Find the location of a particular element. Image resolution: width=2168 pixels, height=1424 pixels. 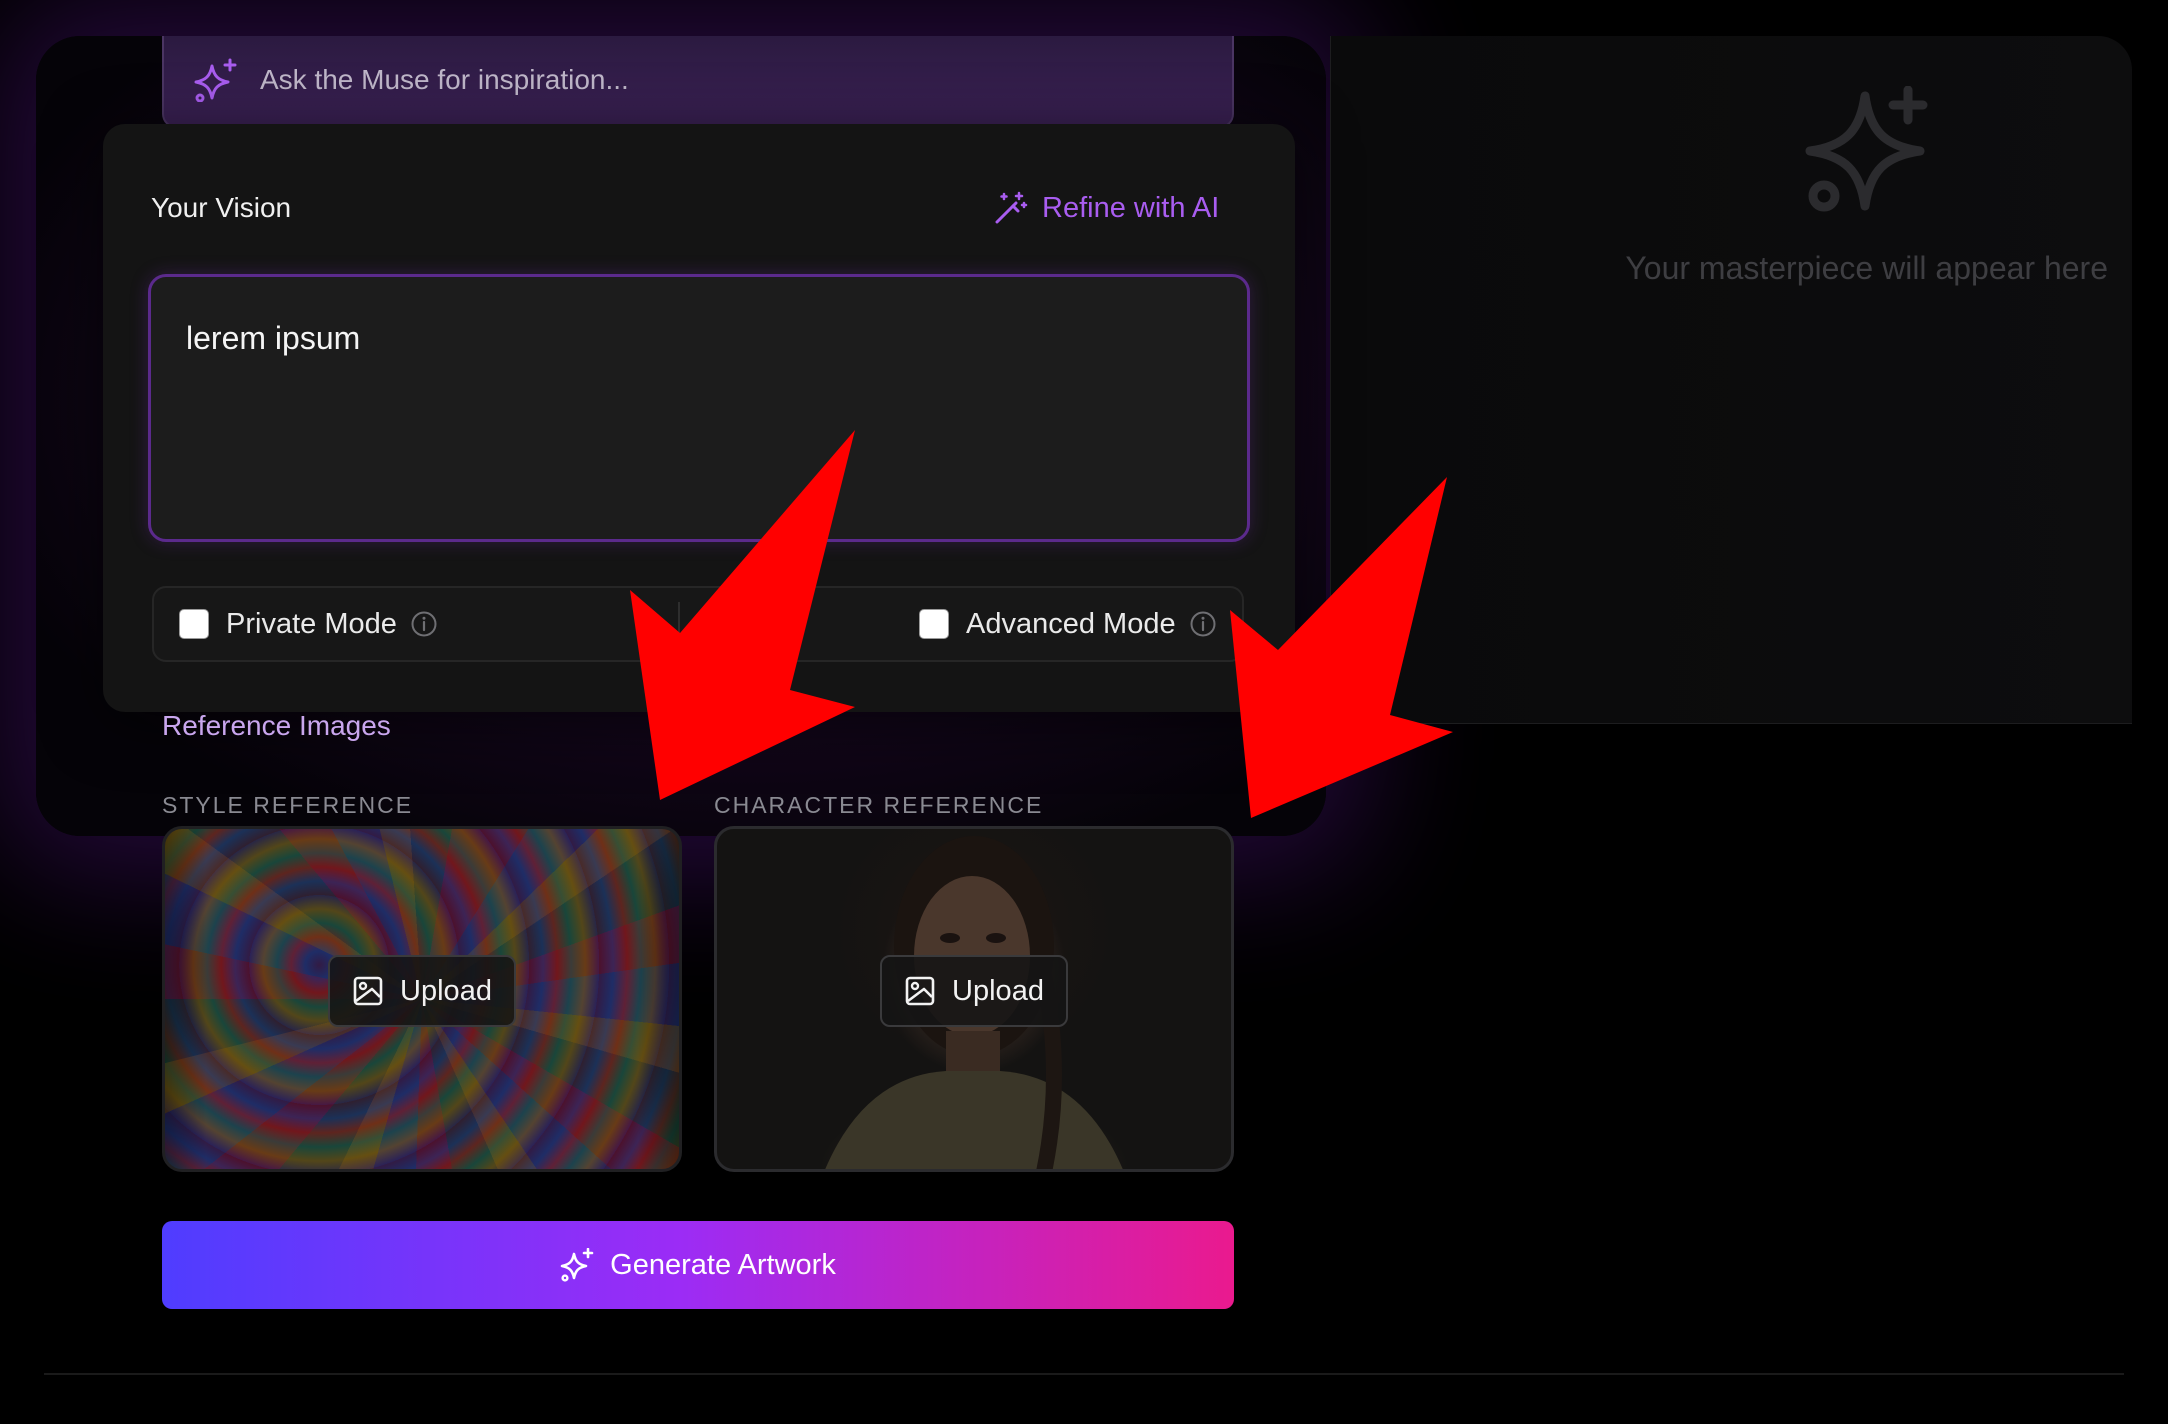

annotation-arrow-left is located at coordinates (742, 615).